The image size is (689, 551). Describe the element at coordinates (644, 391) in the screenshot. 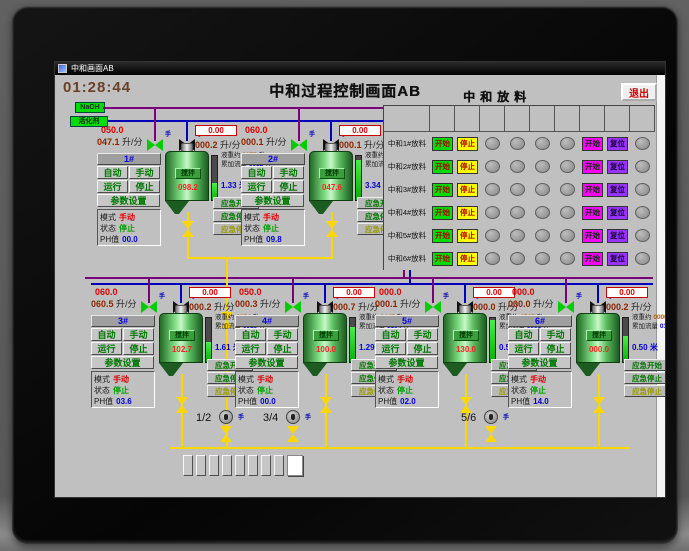

I see `emergency-stop2-button: 应急停止` at that location.